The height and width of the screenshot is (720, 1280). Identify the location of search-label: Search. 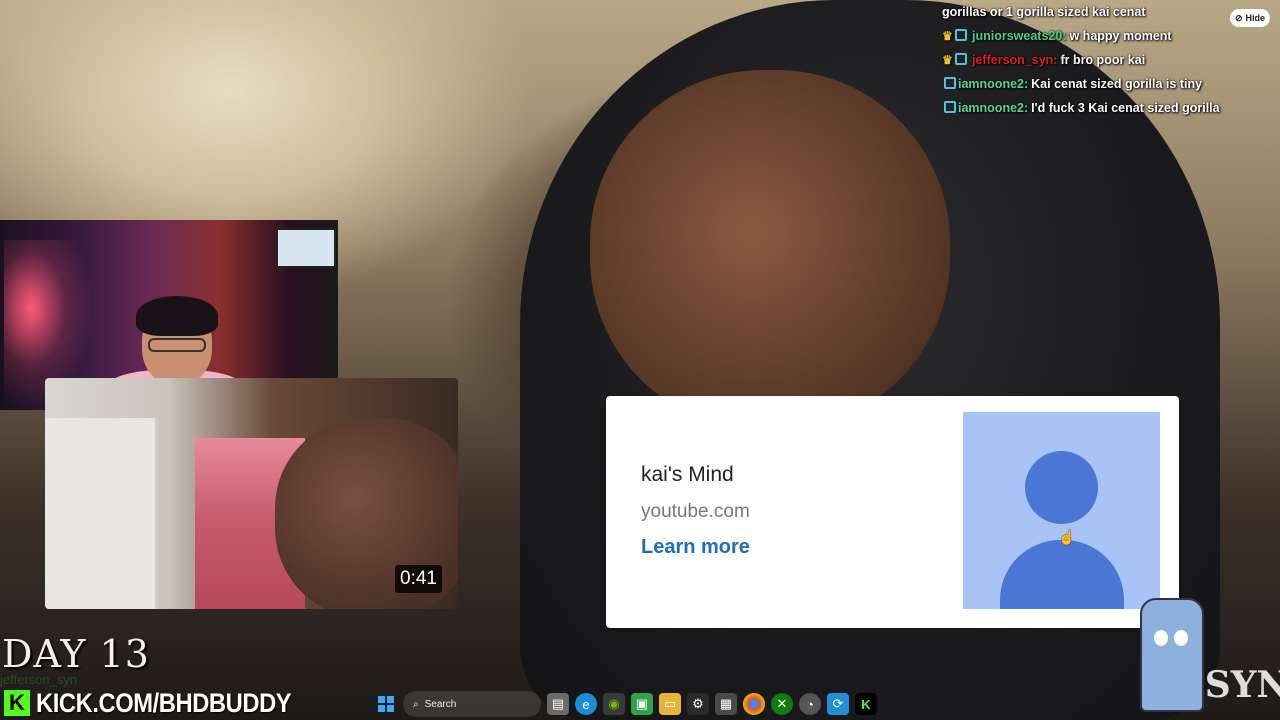
(440, 704).